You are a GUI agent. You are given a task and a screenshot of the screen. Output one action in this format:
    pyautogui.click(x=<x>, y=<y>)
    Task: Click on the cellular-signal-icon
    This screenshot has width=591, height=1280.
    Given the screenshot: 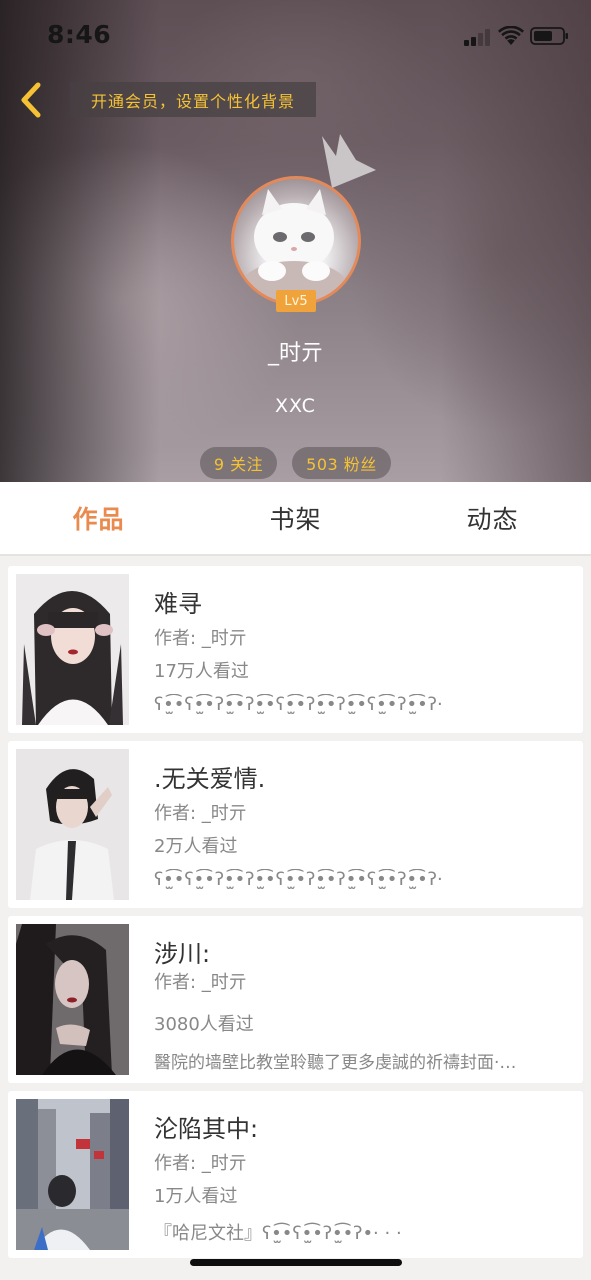 What is the action you would take?
    pyautogui.click(x=478, y=37)
    